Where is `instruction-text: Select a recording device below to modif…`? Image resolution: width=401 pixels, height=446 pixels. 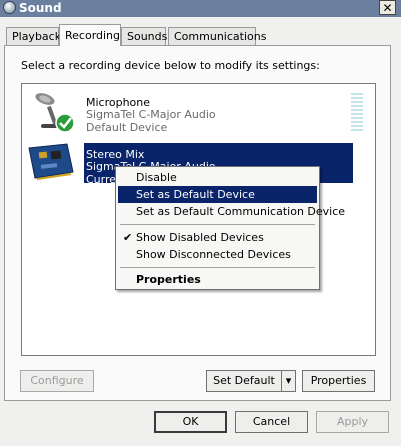
instruction-text: Select a recording device below to modif… is located at coordinates (170, 65).